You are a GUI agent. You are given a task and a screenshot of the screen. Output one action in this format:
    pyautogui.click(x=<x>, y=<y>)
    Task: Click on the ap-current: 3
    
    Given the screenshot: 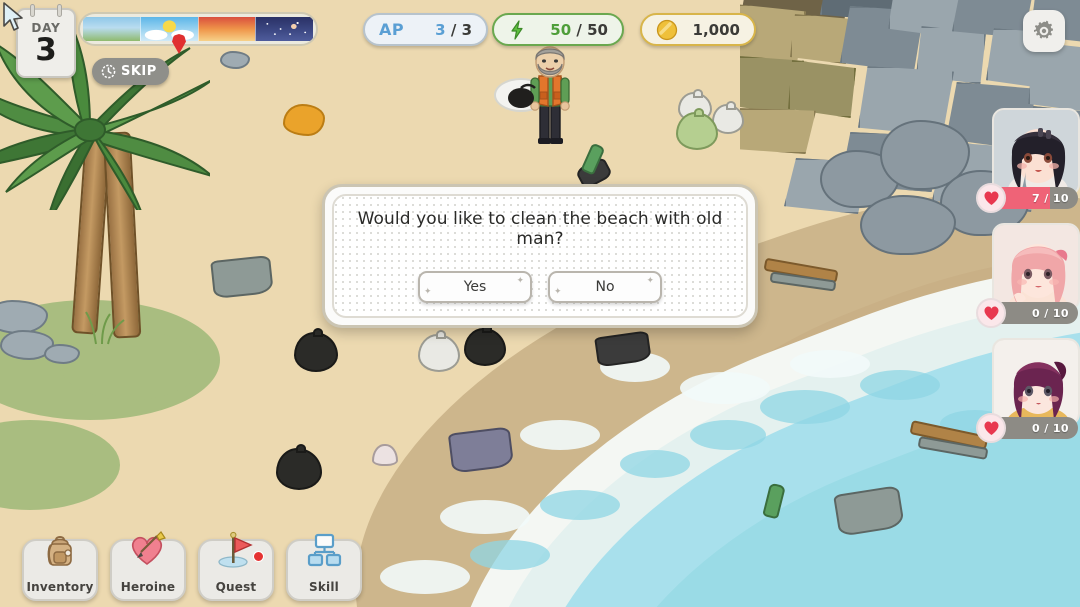 What is the action you would take?
    pyautogui.click(x=440, y=29)
    